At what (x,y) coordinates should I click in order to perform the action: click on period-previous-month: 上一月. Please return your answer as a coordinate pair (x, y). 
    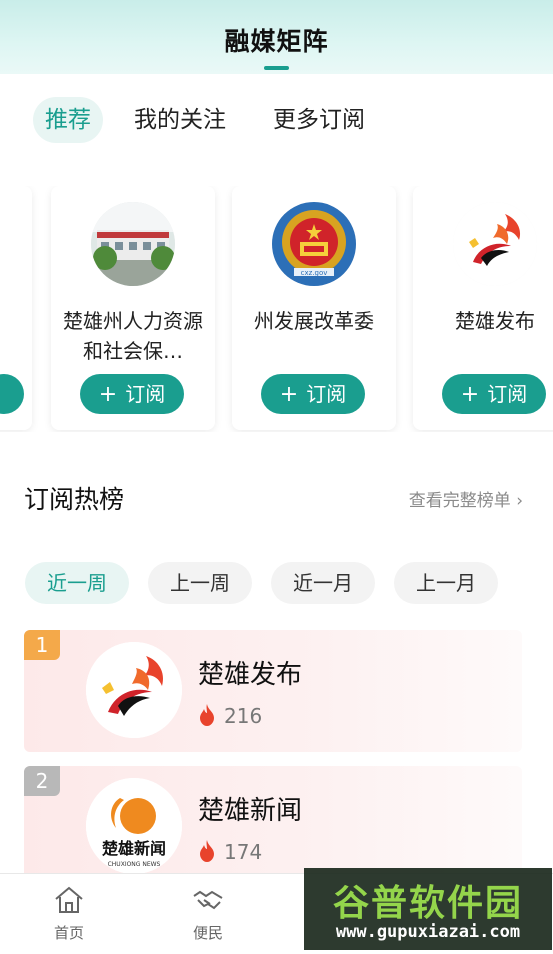
    Looking at the image, I should click on (446, 583).